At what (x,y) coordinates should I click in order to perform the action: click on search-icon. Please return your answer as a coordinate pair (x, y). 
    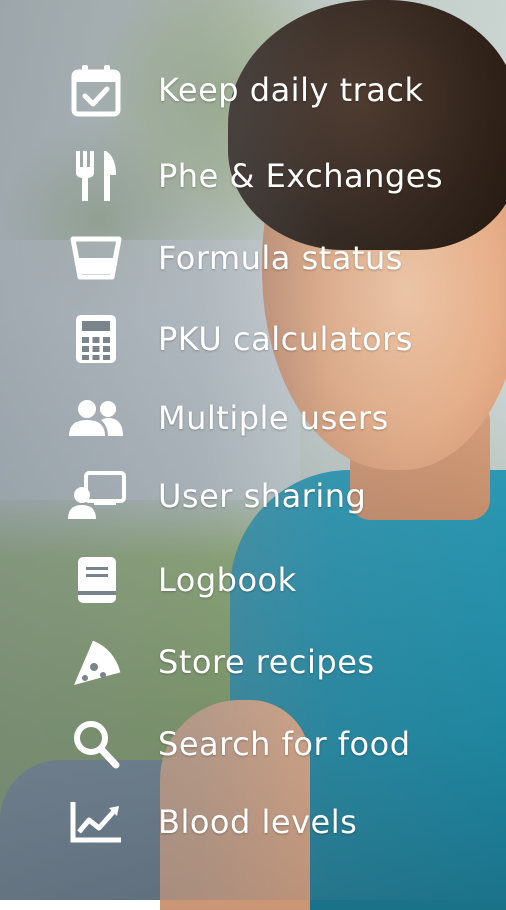
    Looking at the image, I should click on (96, 744).